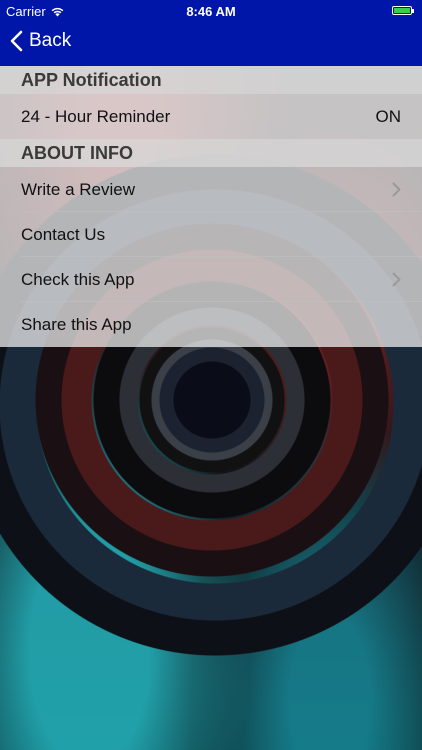  I want to click on share-app-row: Share this App, so click(211, 324).